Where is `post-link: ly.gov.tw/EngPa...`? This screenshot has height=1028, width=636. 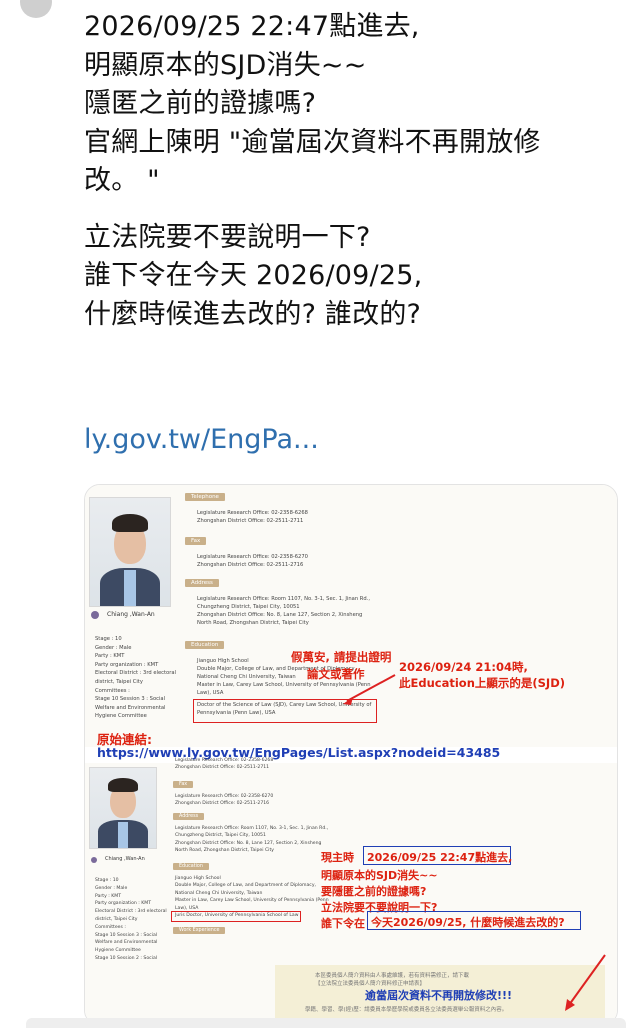
post-link: ly.gov.tw/EngPa... is located at coordinates (201, 439).